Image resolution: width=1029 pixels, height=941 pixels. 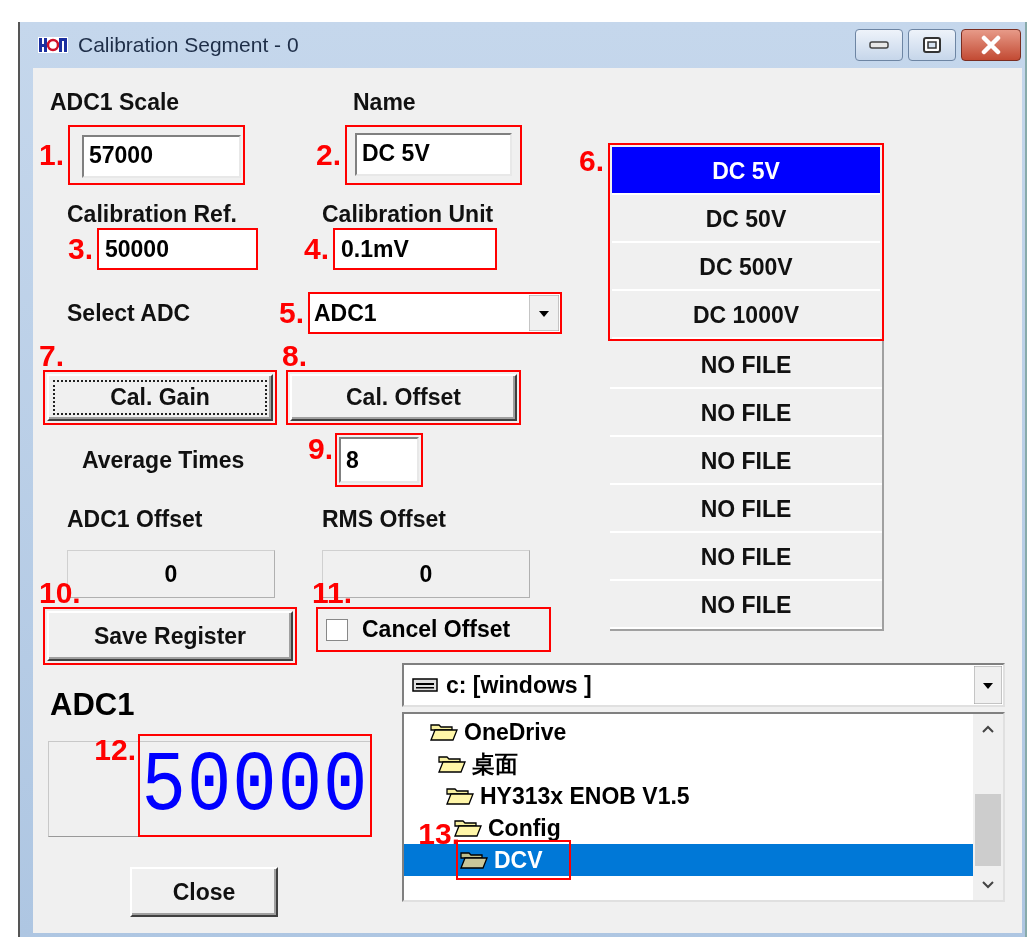 I want to click on cal-offset-button: Cal. Offset, so click(x=403, y=397).